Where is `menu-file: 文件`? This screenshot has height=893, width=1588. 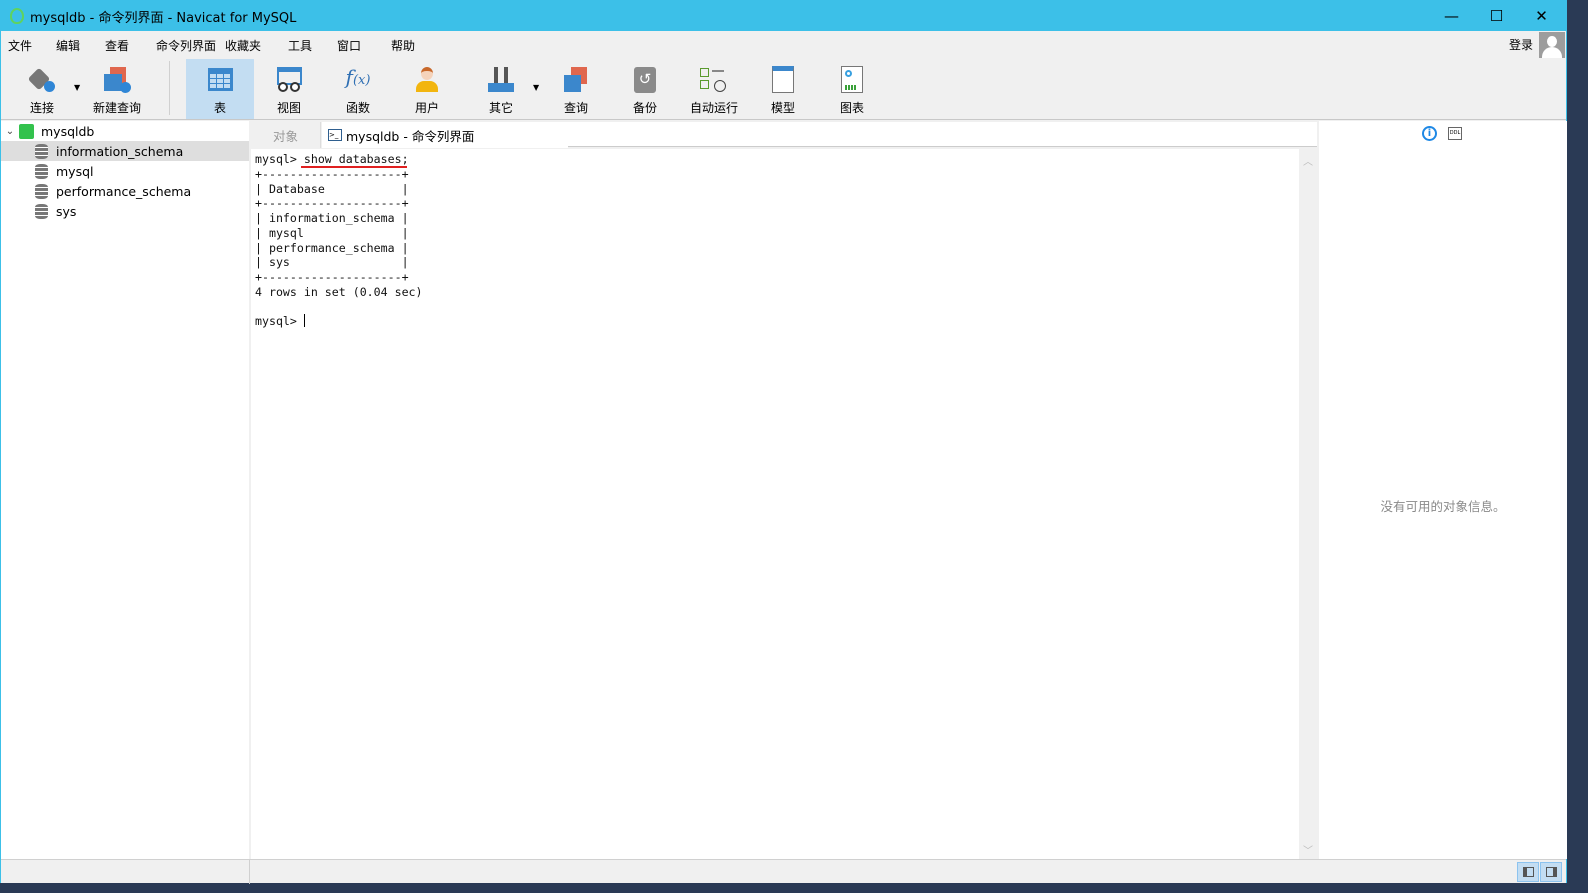 menu-file: 文件 is located at coordinates (20, 45).